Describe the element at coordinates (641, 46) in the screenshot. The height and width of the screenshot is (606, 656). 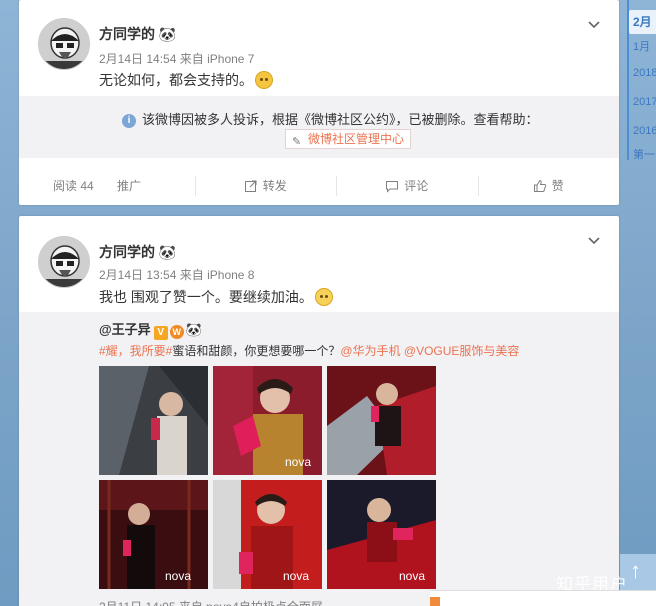
I see `timeline-item: 1月` at that location.